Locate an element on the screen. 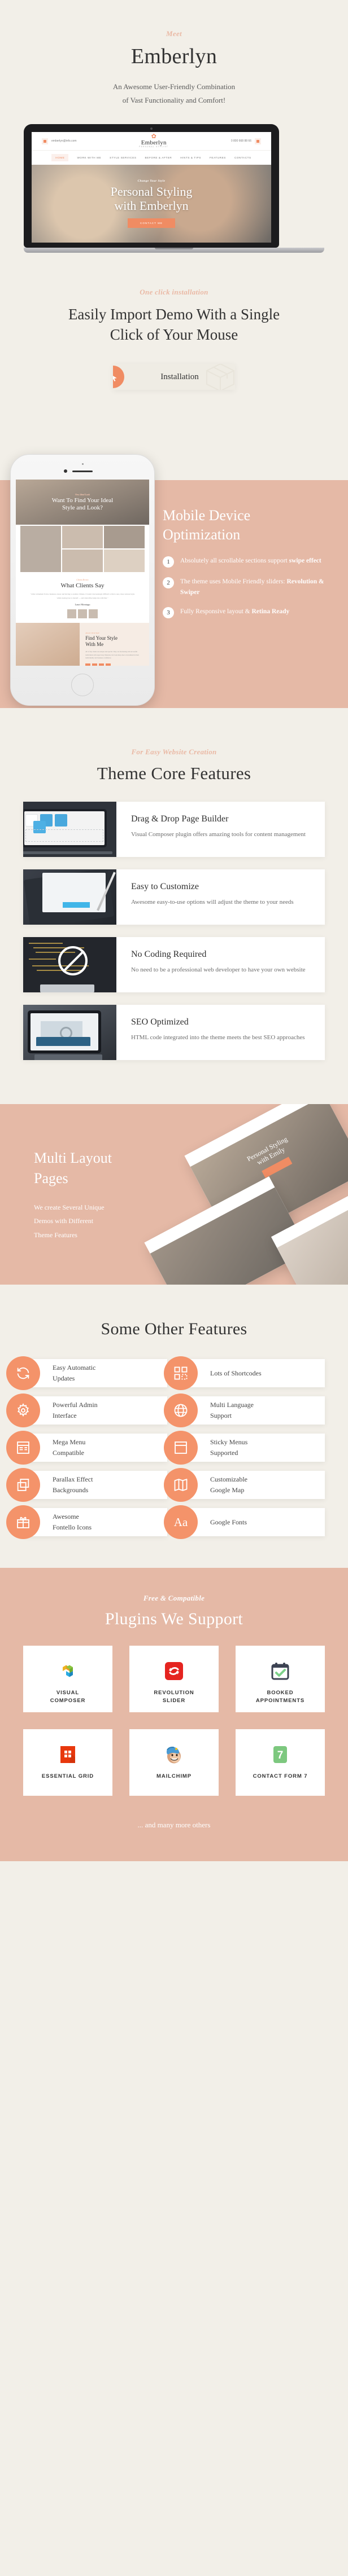 The image size is (348, 2576). other-feature-easy-automatic-updates: Easy Automatic Updates is located at coordinates (87, 1373).